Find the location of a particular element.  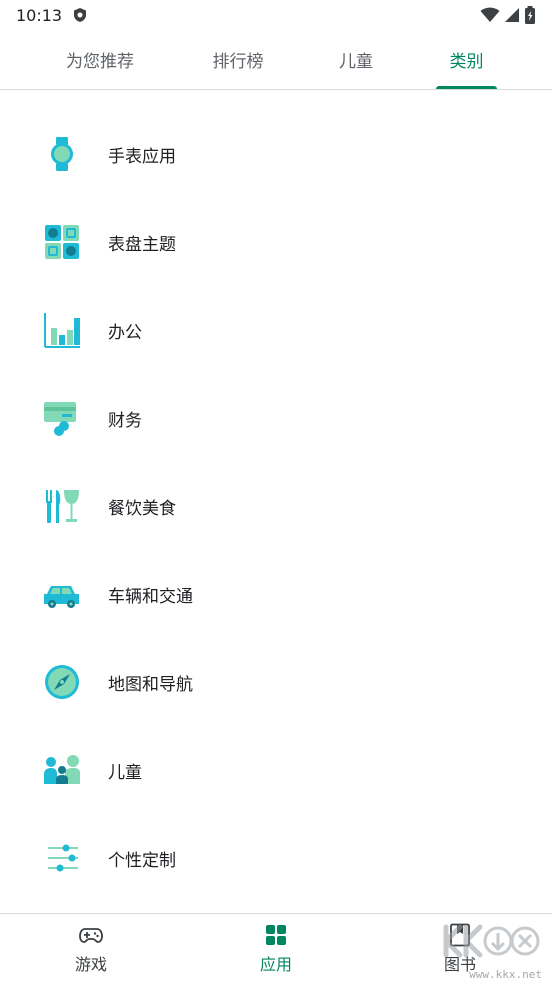

food-drink-icon is located at coordinates (62, 506).